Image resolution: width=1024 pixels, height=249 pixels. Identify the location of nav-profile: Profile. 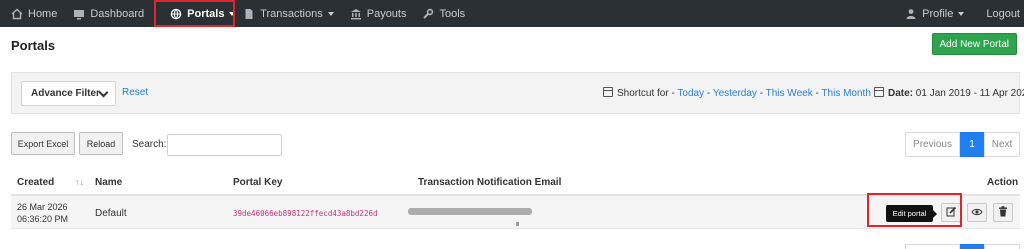
(934, 13).